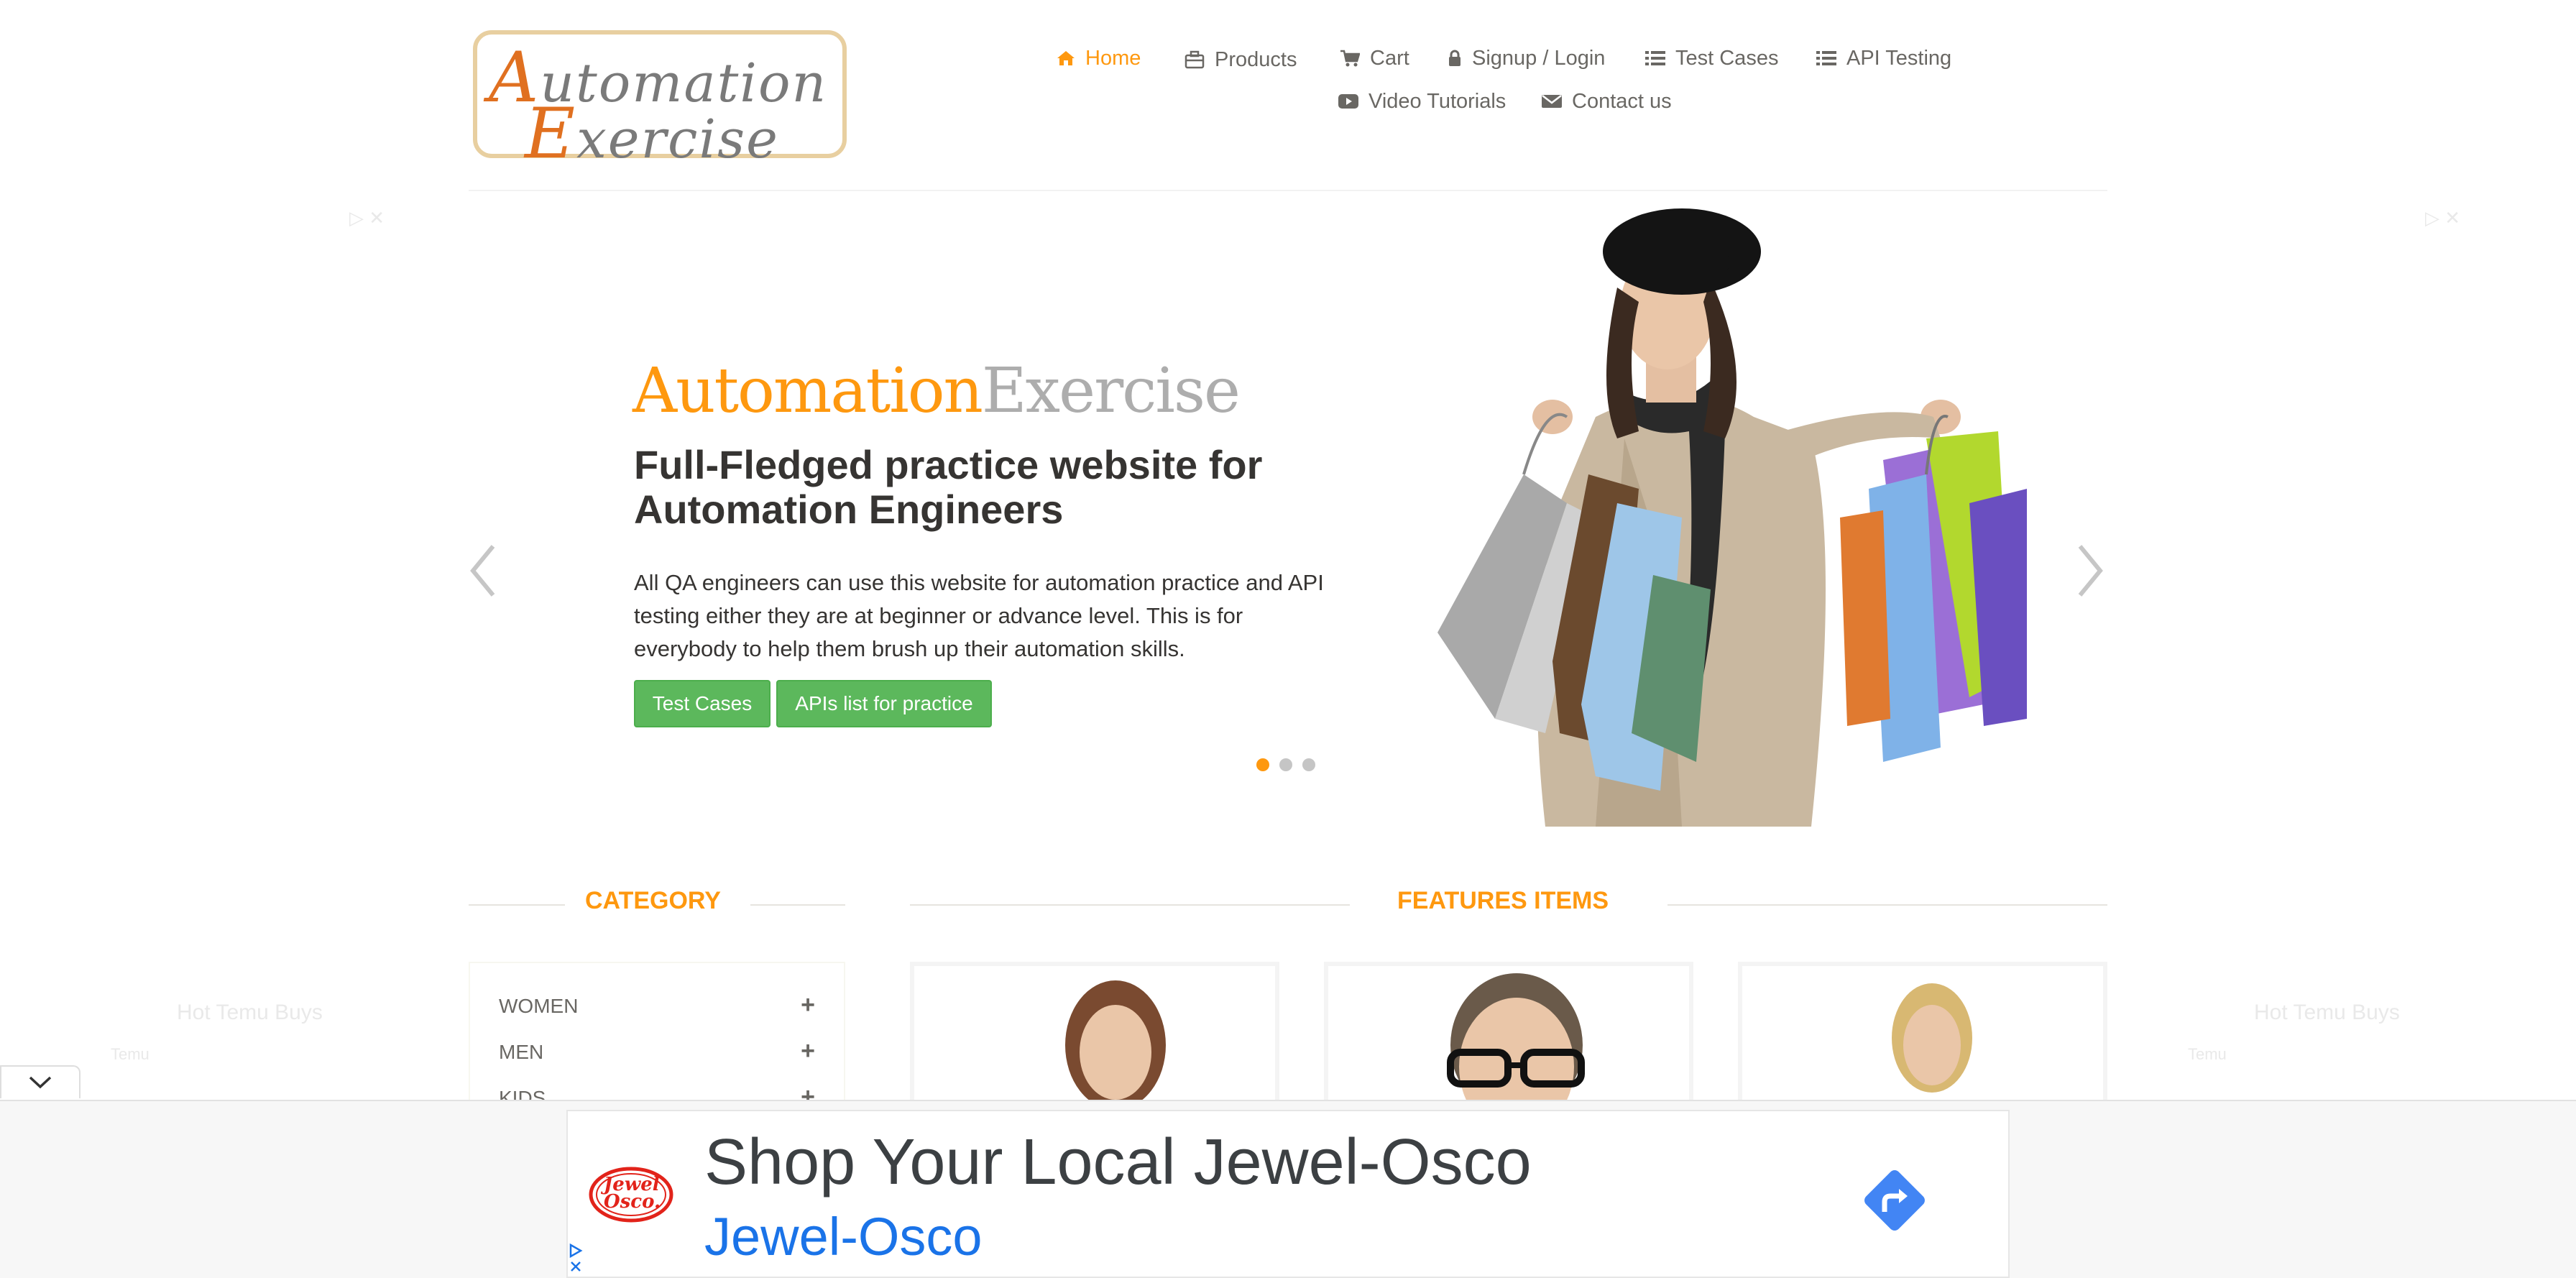  Describe the element at coordinates (1118, 1163) in the screenshot. I see `ad-headline: Shop Your Local Jewel-Osco` at that location.